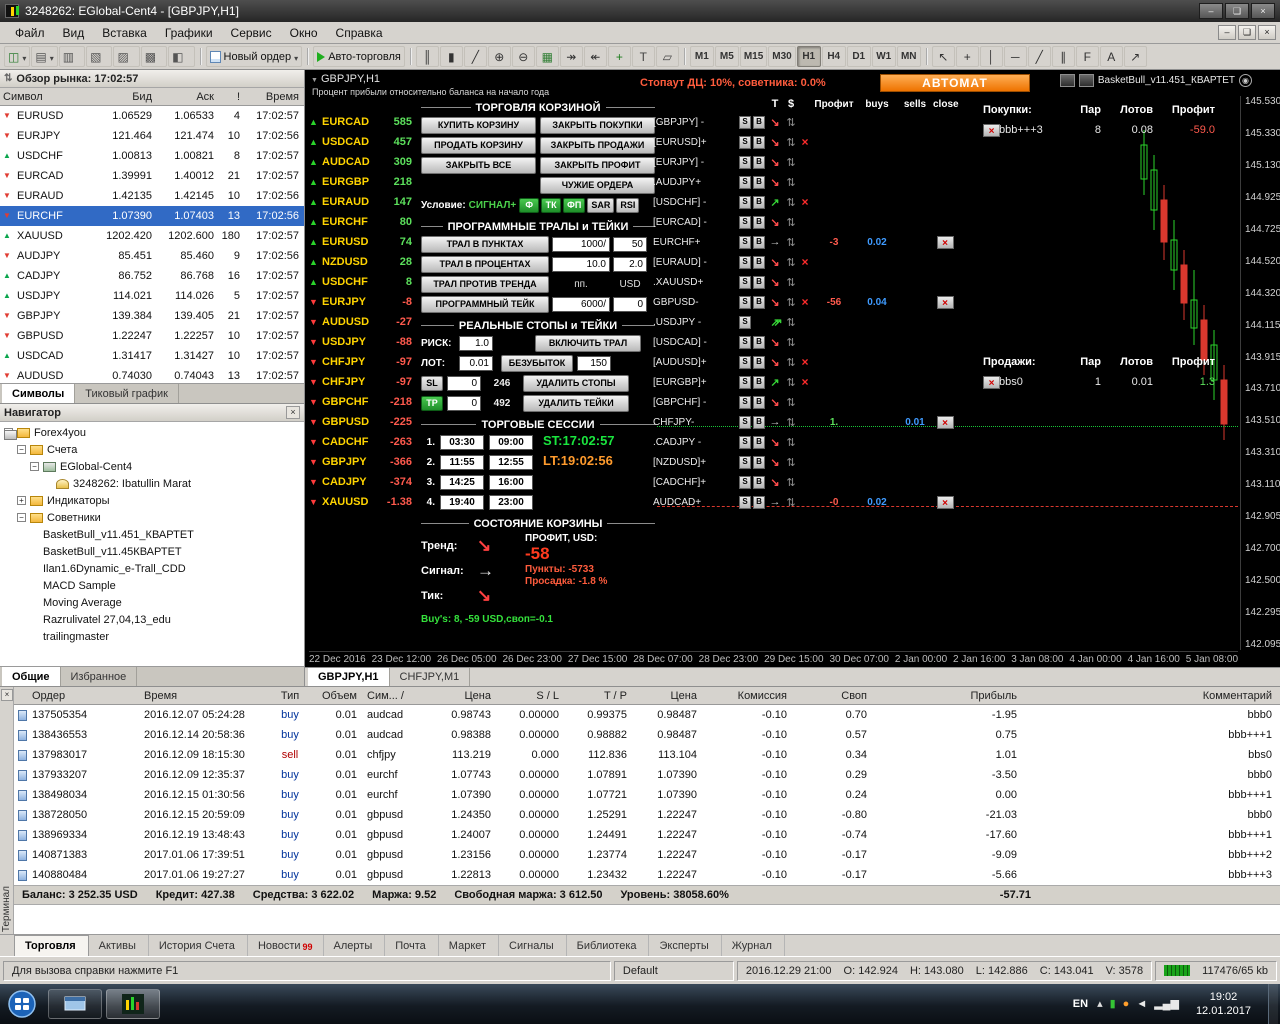 The image size is (1280, 1024). I want to click on timeframe-button: W1, so click(883, 56).